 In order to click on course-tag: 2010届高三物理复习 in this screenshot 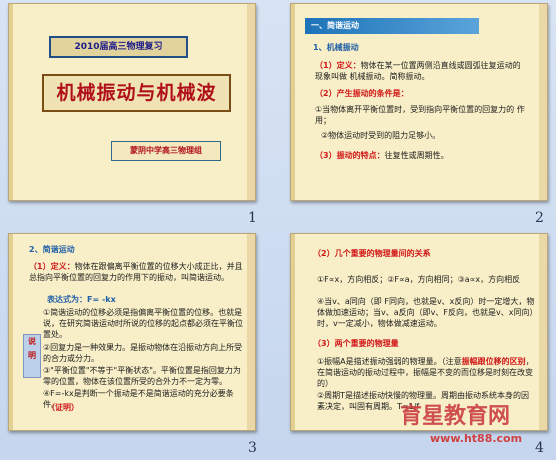, I will do `click(118, 47)`.